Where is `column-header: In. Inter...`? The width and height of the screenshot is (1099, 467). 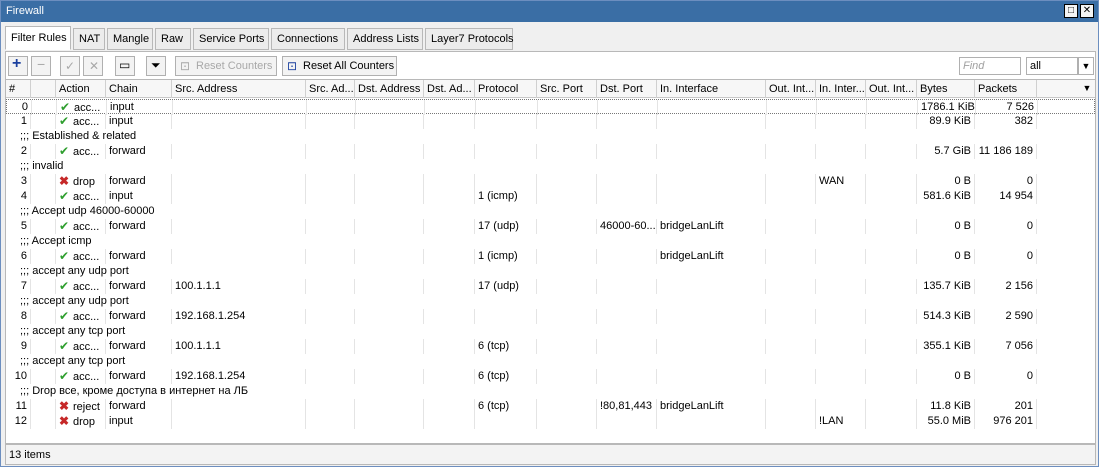 column-header: In. Inter... is located at coordinates (841, 89).